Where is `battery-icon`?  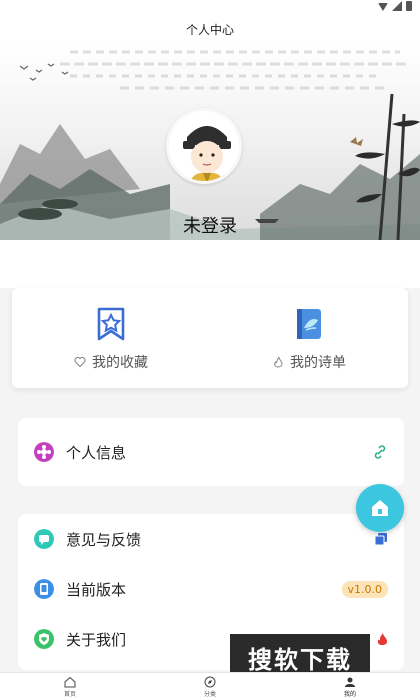
battery-icon is located at coordinates (409, 6).